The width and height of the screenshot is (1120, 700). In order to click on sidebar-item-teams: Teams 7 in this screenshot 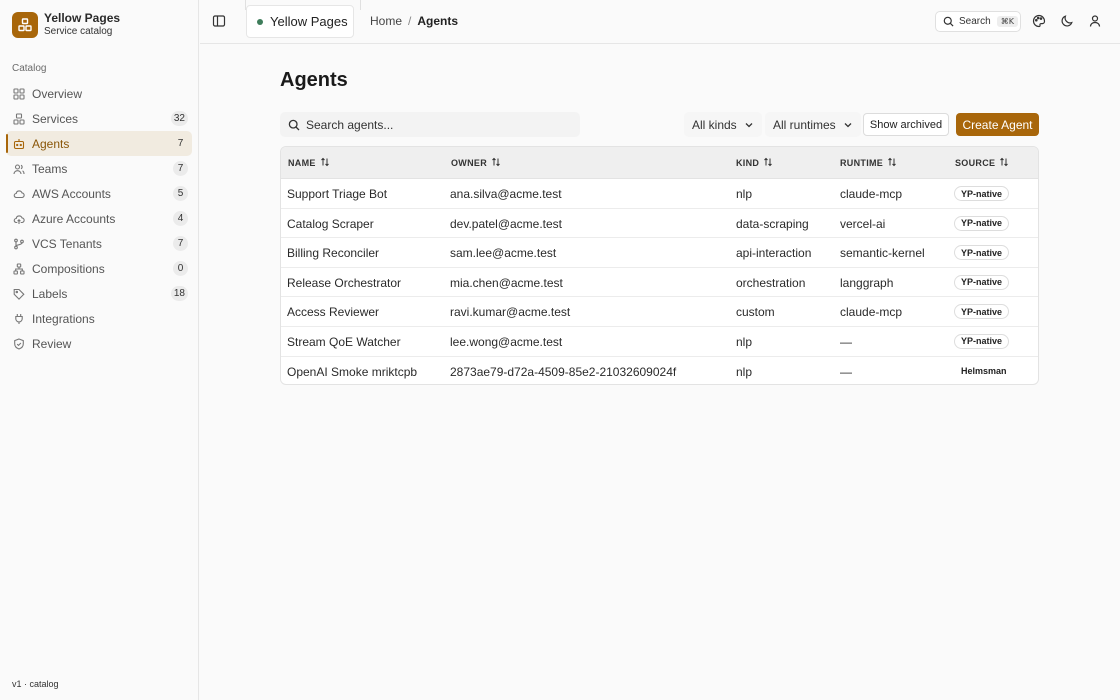, I will do `click(99, 168)`.